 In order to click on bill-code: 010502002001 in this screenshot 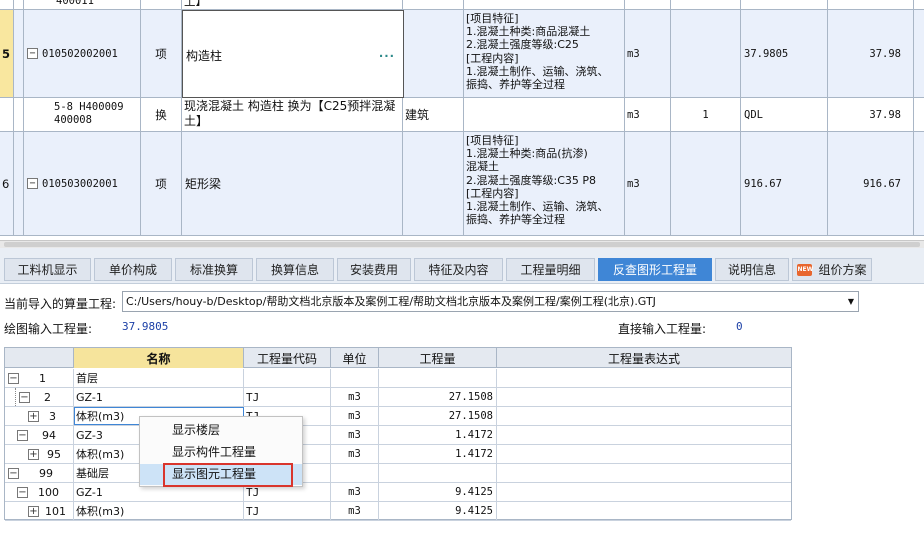, I will do `click(80, 53)`.